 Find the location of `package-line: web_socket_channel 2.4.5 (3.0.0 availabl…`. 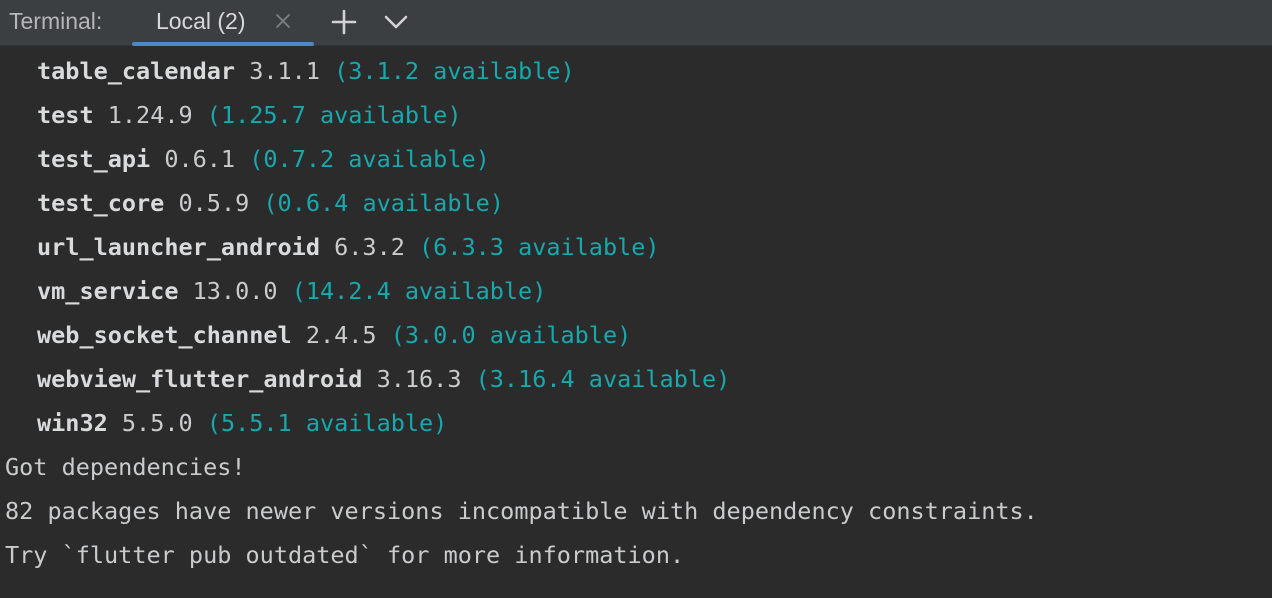

package-line: web_socket_channel 2.4.5 (3.0.0 availabl… is located at coordinates (636, 335).